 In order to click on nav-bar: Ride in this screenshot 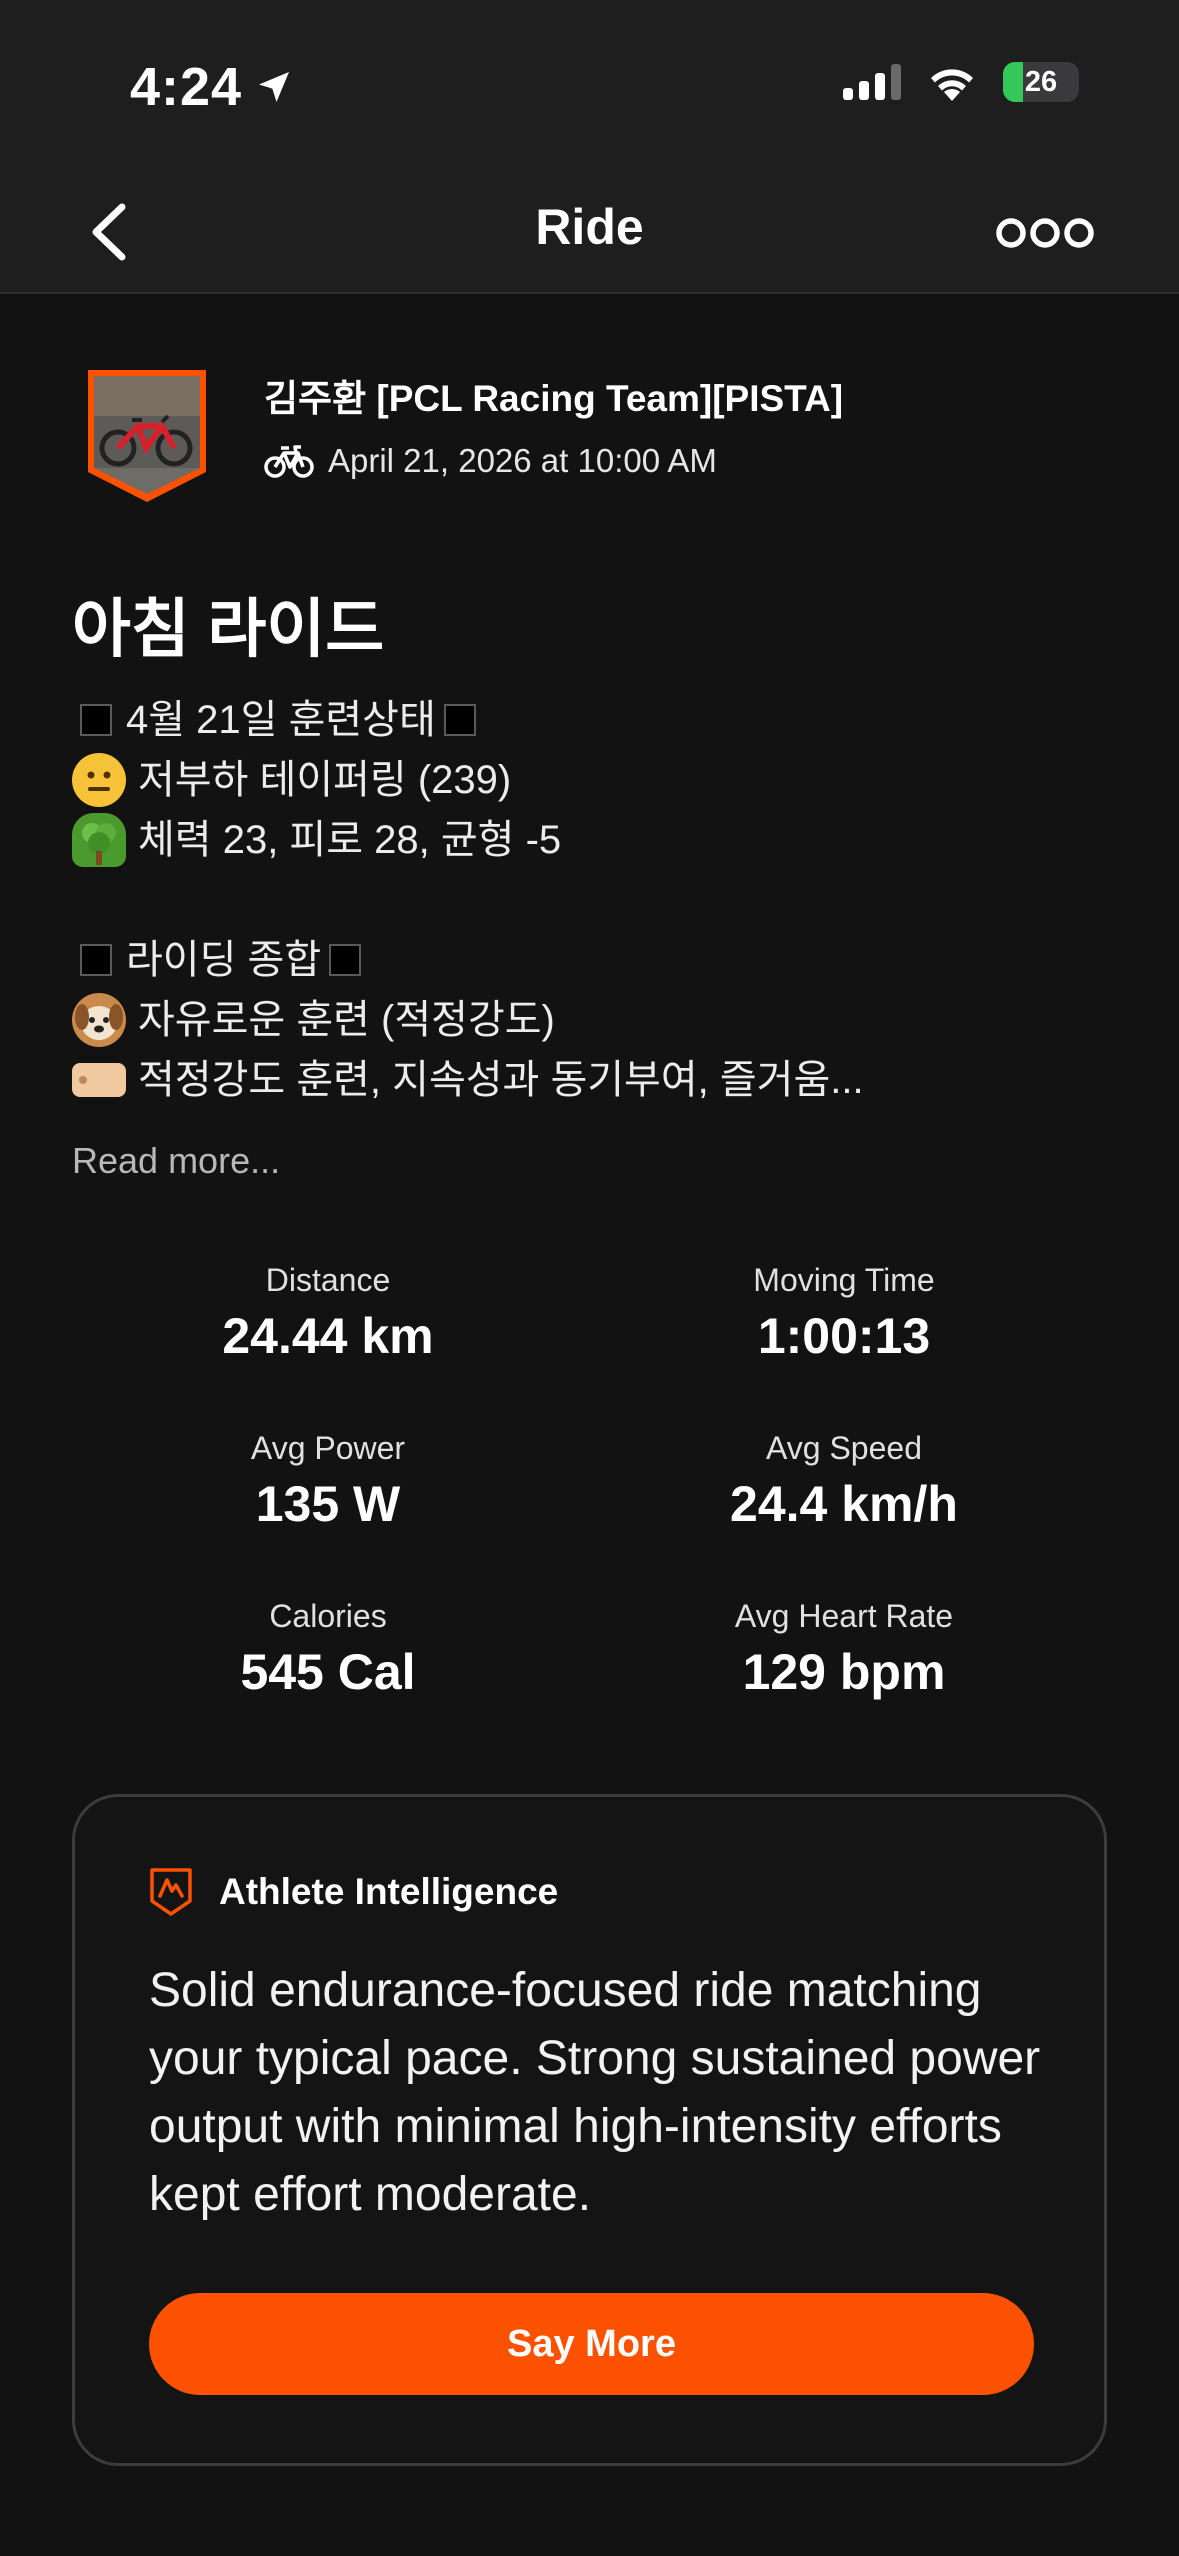, I will do `click(589, 232)`.